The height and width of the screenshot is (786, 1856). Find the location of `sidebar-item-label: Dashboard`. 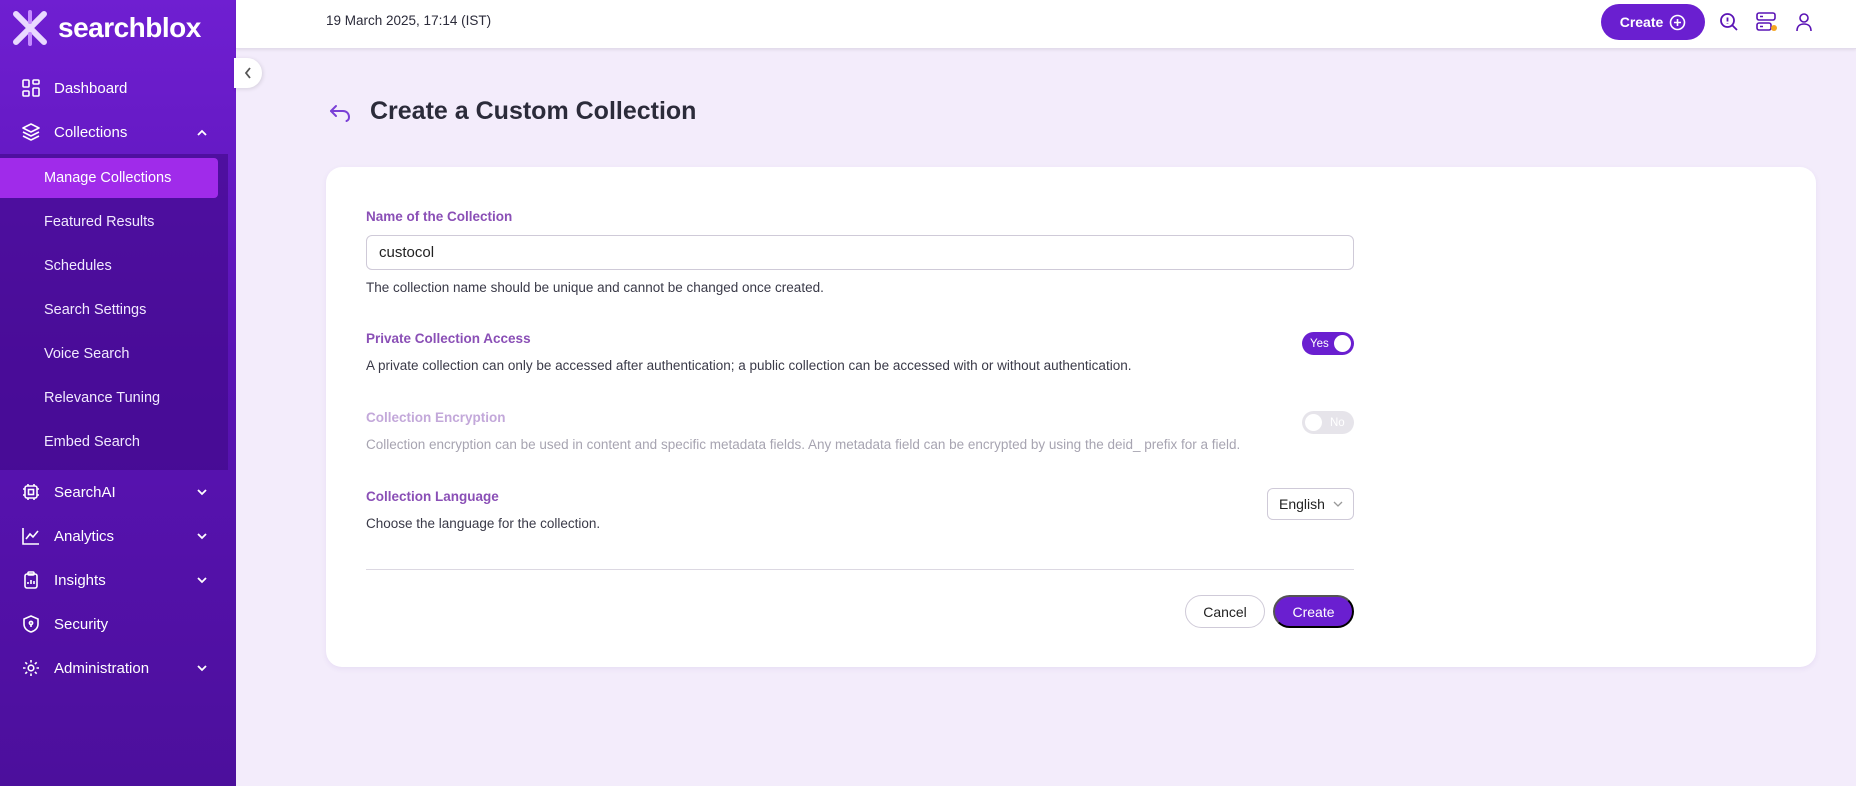

sidebar-item-label: Dashboard is located at coordinates (91, 88).